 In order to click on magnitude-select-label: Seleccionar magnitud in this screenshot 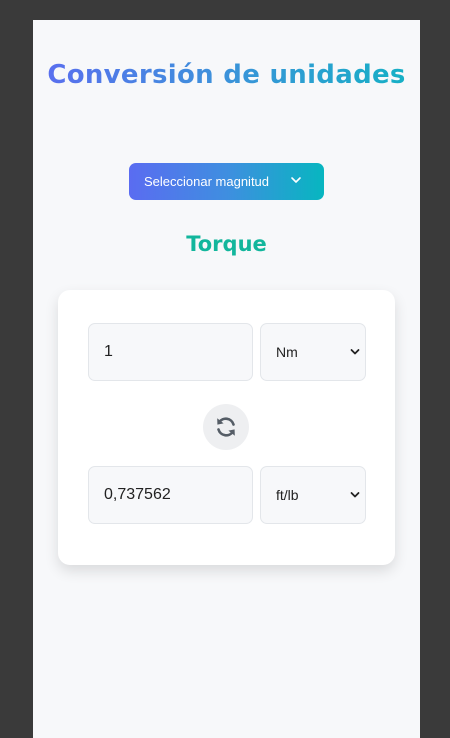, I will do `click(207, 181)`.